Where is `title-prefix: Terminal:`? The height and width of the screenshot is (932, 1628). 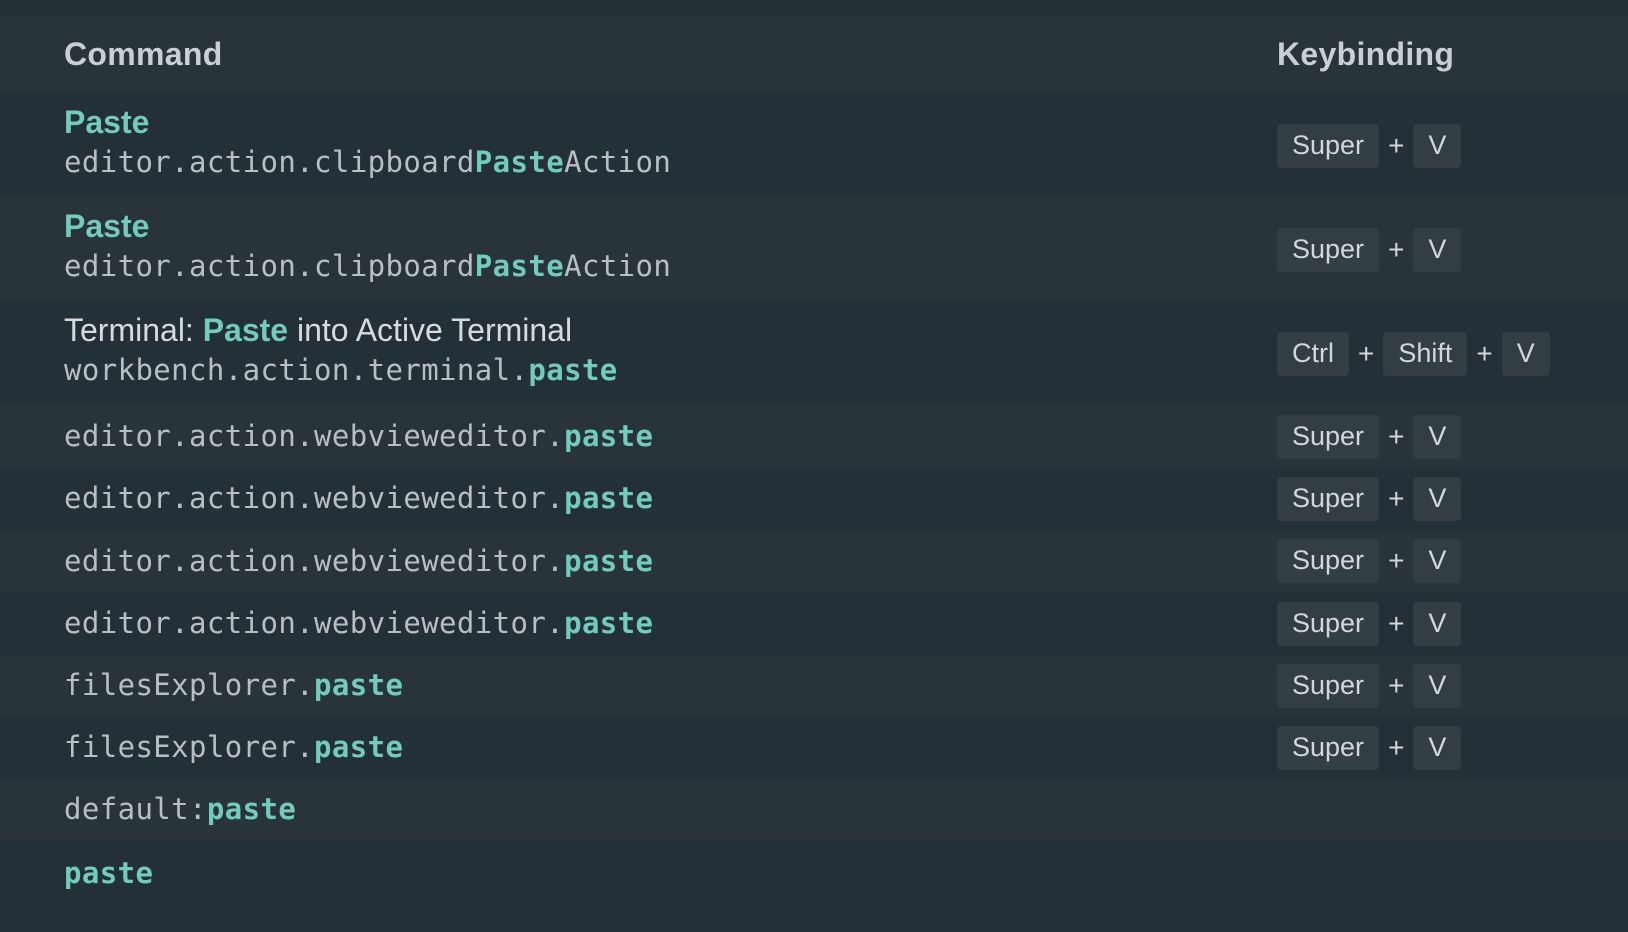 title-prefix: Terminal: is located at coordinates (133, 330).